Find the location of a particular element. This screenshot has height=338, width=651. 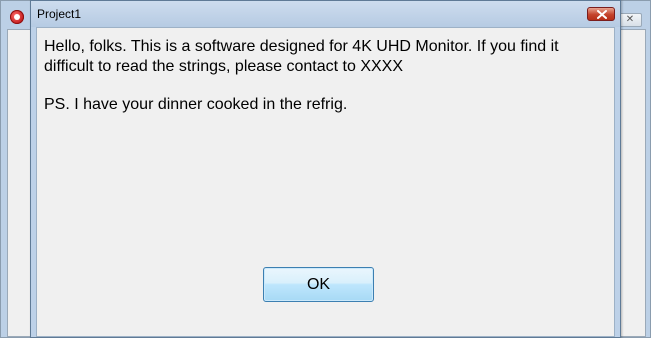

parent-close-icon: ✕ is located at coordinates (630, 19).